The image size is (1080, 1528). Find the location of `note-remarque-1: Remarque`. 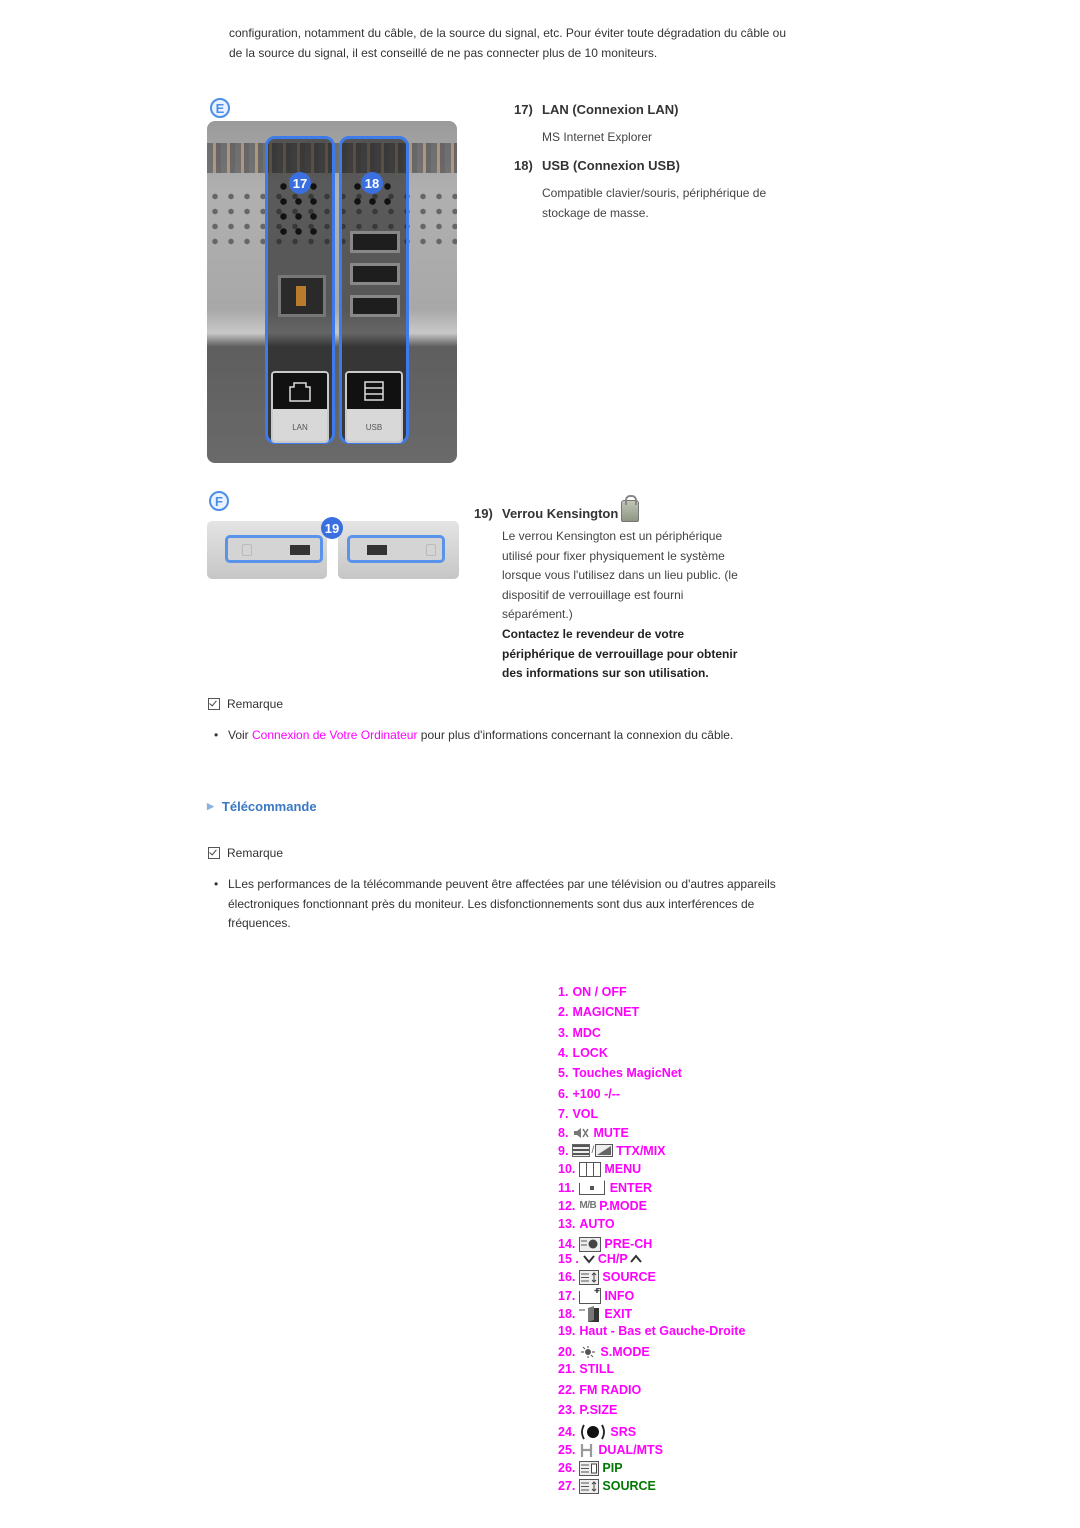

note-remarque-1: Remarque is located at coordinates (245, 704).